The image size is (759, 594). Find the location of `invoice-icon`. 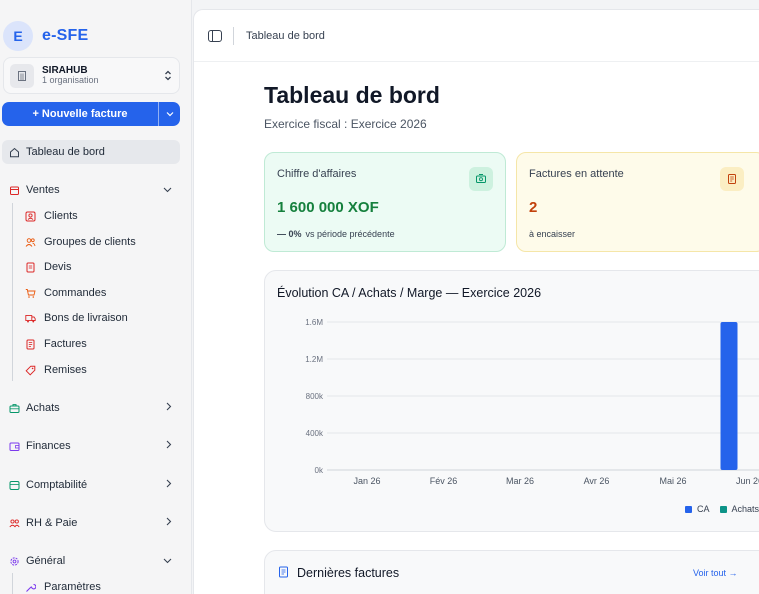

invoice-icon is located at coordinates (30, 344).